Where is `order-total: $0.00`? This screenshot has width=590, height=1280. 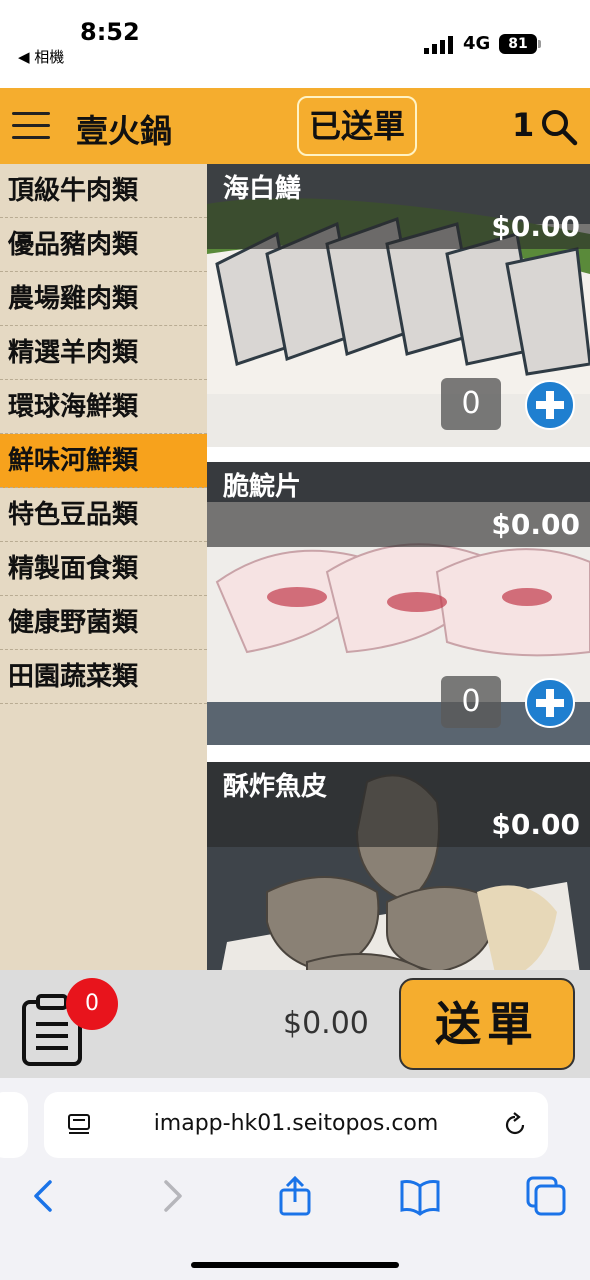 order-total: $0.00 is located at coordinates (326, 1023).